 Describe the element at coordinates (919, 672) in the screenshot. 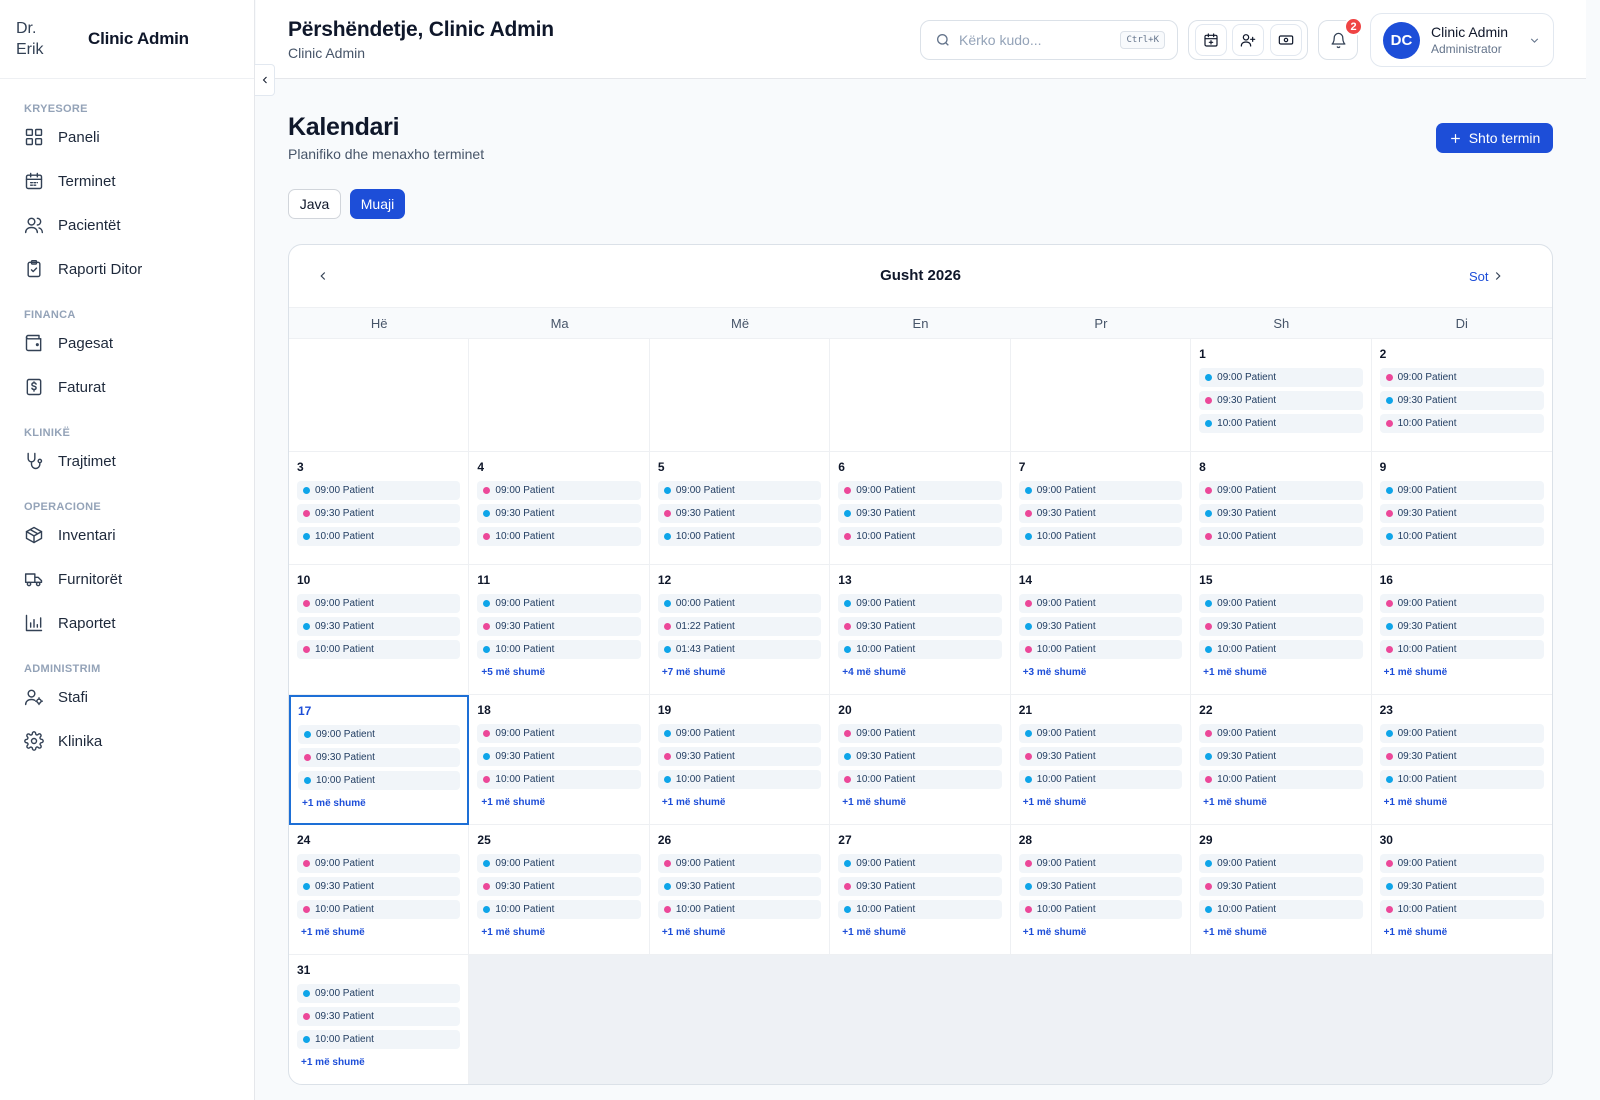

I see `more-appointments-link: +4 më shumë` at that location.